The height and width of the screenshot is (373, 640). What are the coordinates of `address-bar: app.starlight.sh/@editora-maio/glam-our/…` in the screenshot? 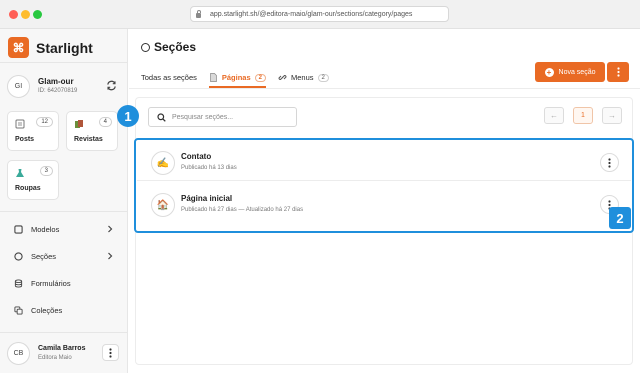 It's located at (319, 14).